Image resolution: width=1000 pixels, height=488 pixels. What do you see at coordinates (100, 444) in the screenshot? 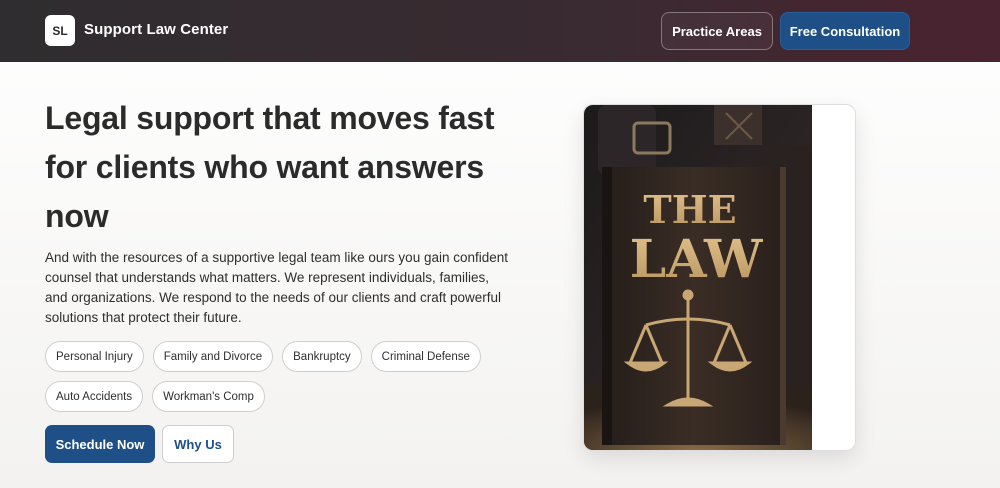
I see `schedule-now-button: Schedule Now` at bounding box center [100, 444].